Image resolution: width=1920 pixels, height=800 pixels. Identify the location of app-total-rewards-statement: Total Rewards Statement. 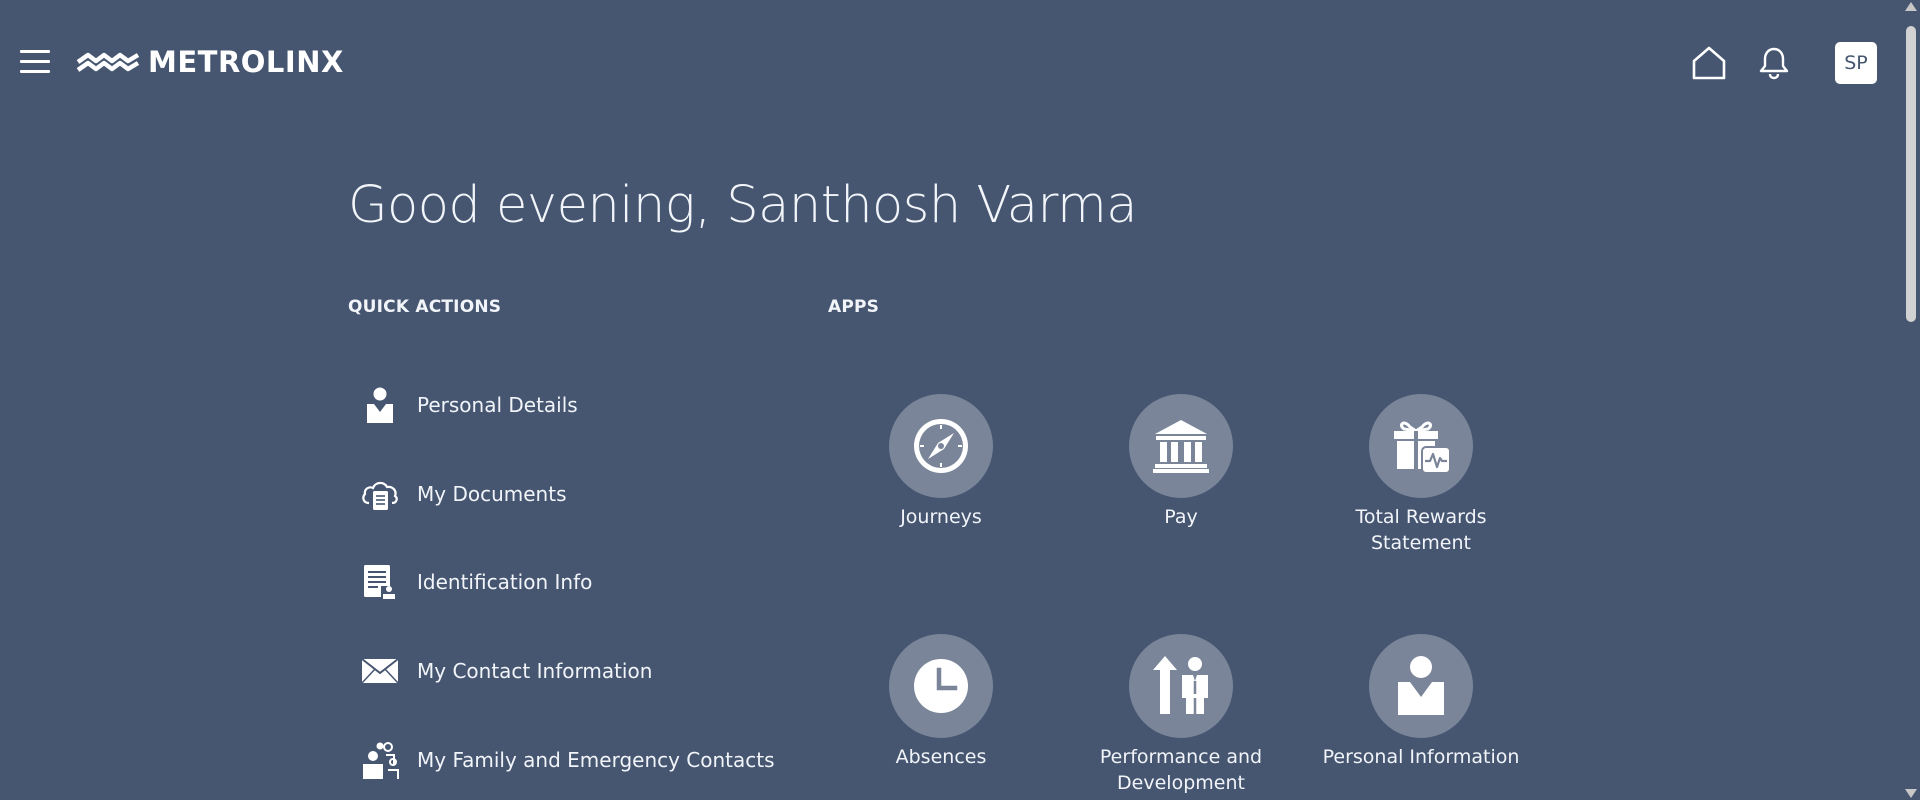
(1421, 475).